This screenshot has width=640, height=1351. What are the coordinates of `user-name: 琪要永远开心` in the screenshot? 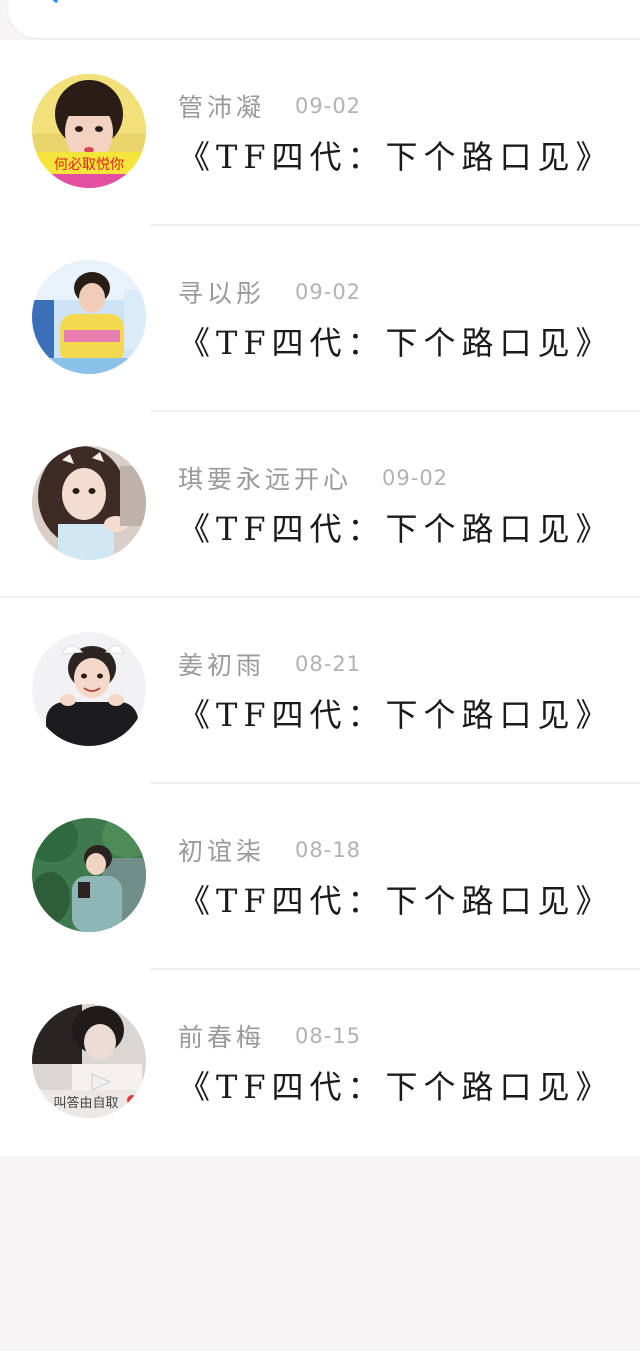 It's located at (265, 478).